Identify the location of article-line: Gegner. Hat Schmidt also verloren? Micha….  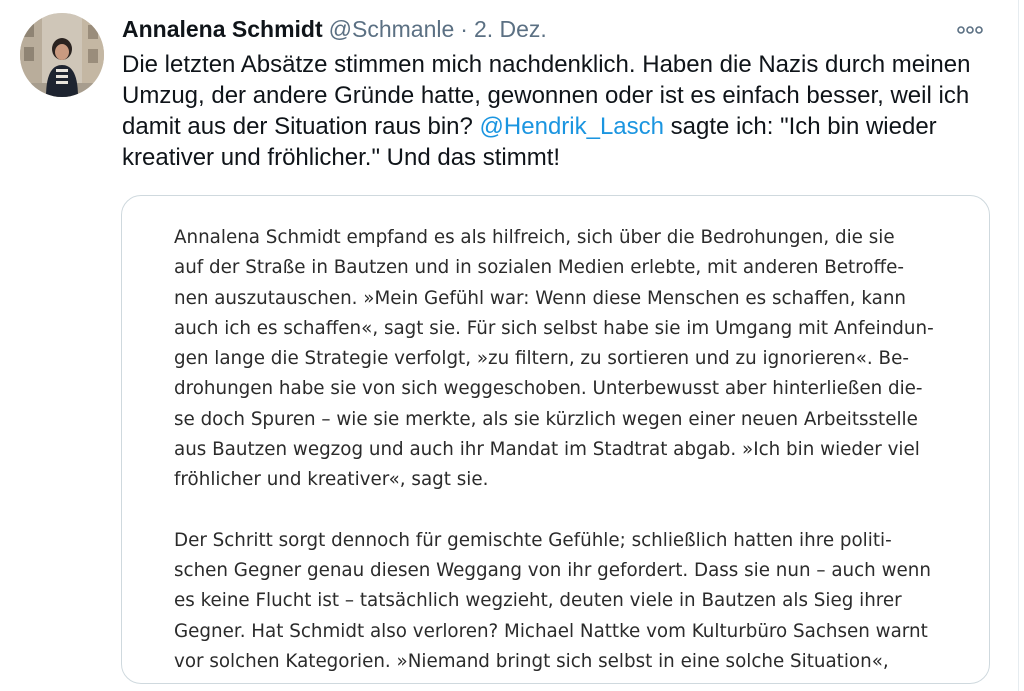
(551, 631).